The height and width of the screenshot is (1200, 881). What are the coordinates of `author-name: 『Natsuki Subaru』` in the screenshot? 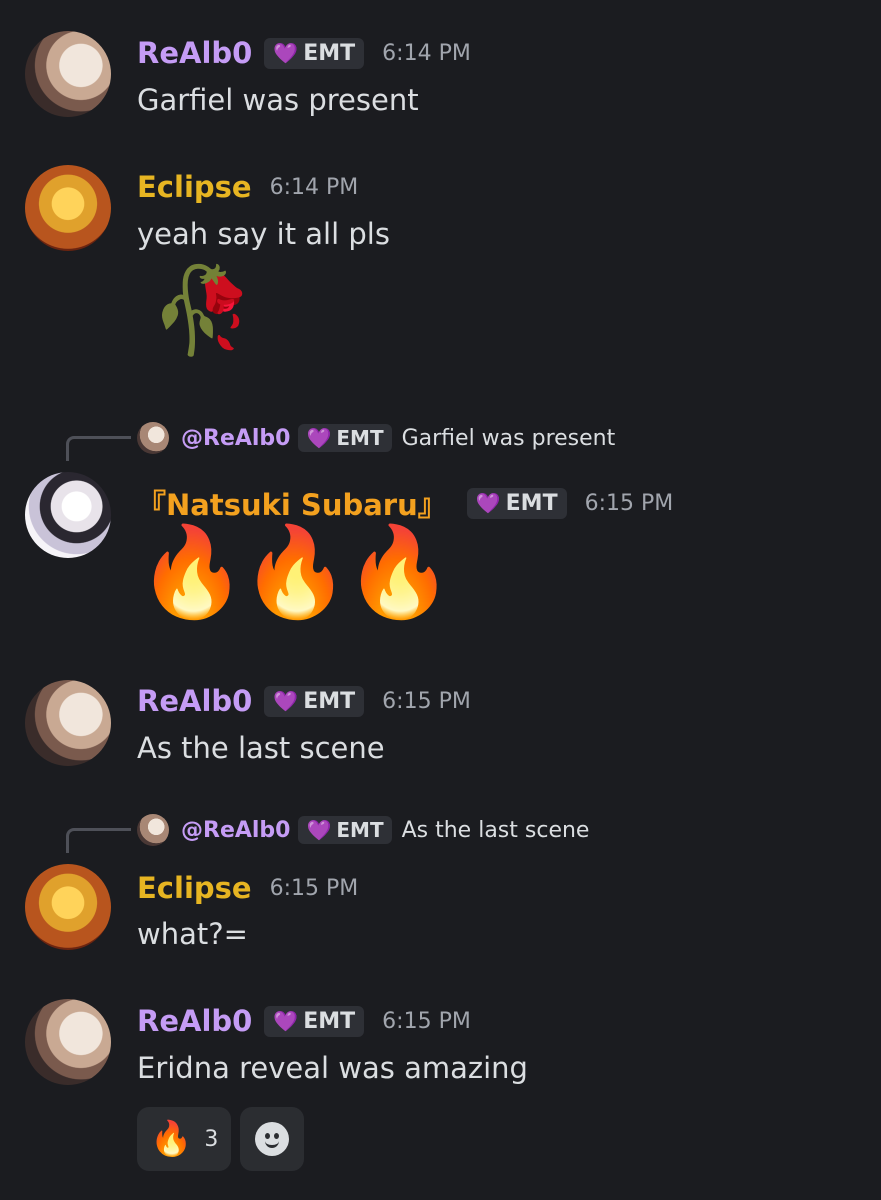 It's located at (292, 503).